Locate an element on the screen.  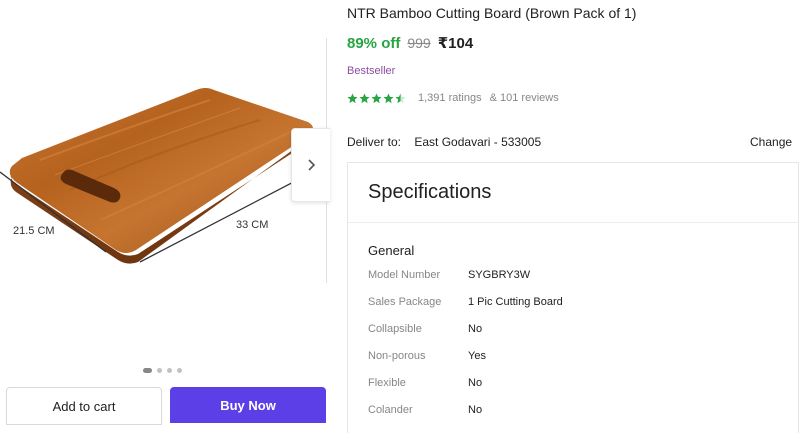
spec-key: Sales Package is located at coordinates (405, 302).